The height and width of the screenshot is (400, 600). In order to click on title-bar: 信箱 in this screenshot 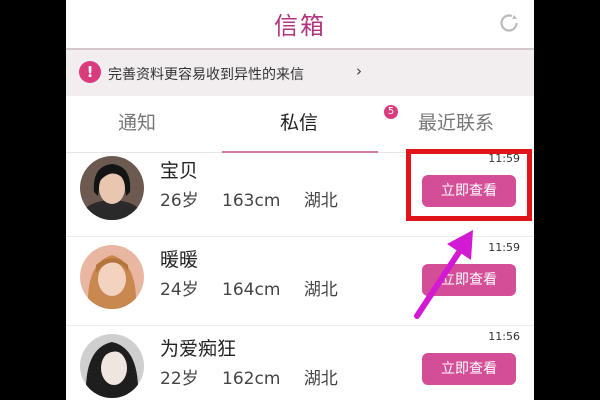, I will do `click(300, 25)`.